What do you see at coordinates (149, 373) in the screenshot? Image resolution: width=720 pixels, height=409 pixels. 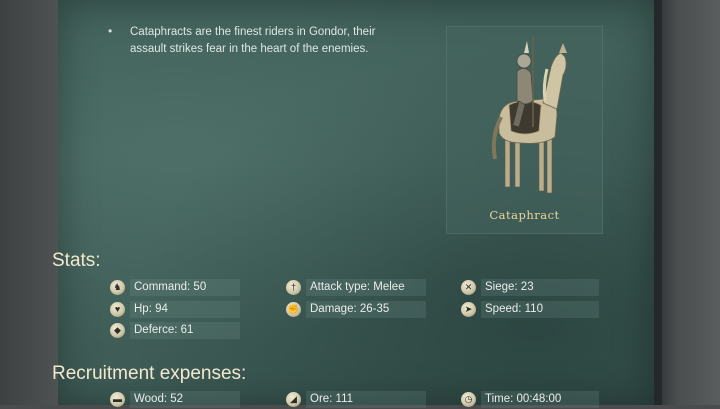 I see `recruitment-heading: Recruitment expenses:` at bounding box center [149, 373].